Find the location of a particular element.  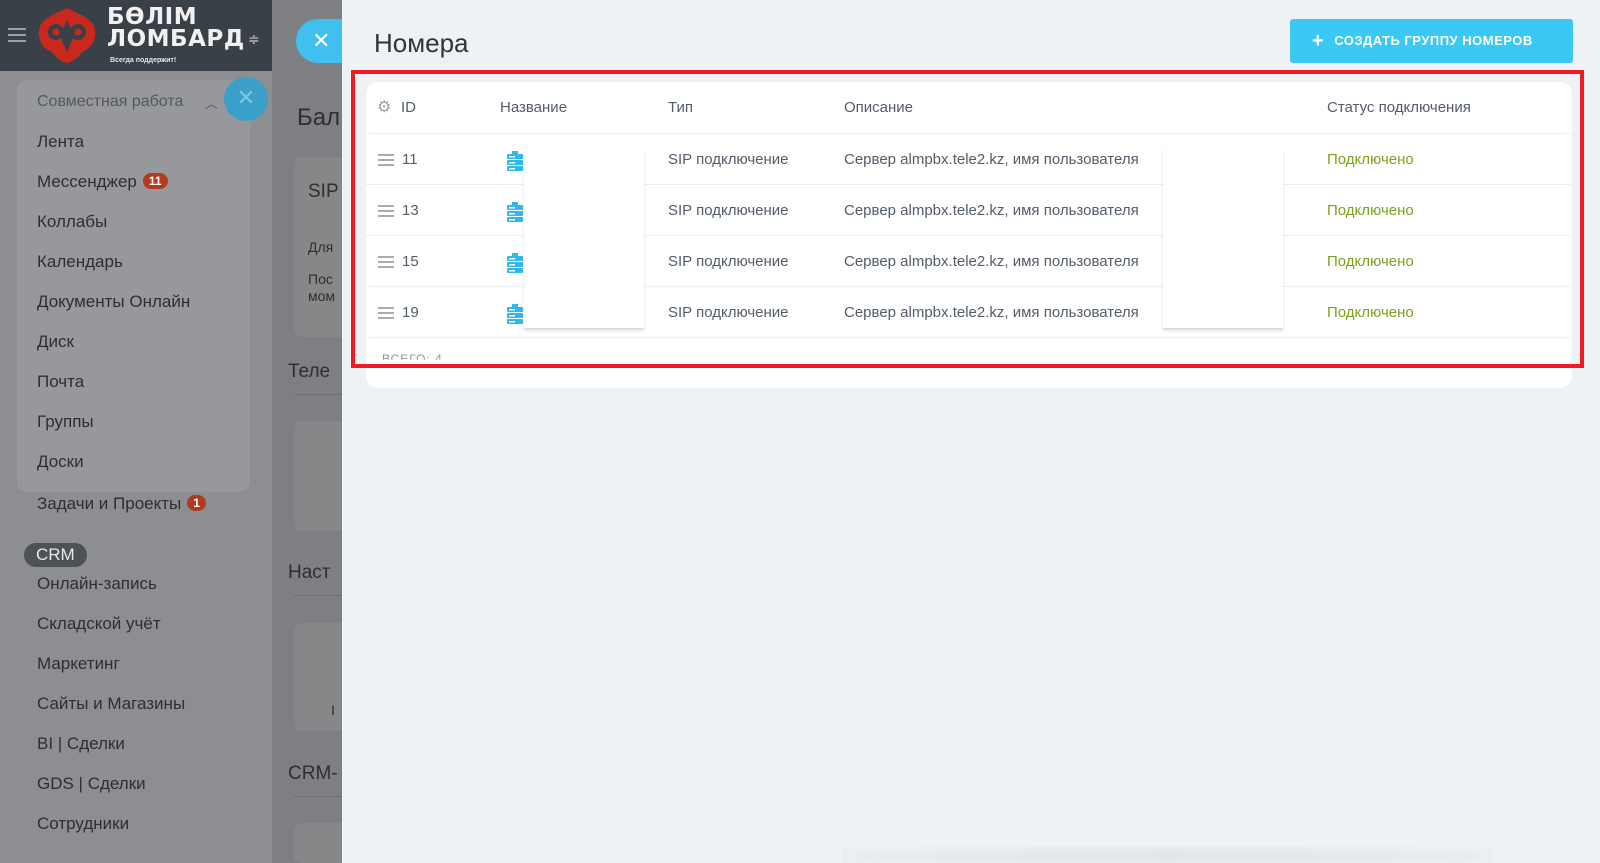

background-section-title: Теле is located at coordinates (309, 371).